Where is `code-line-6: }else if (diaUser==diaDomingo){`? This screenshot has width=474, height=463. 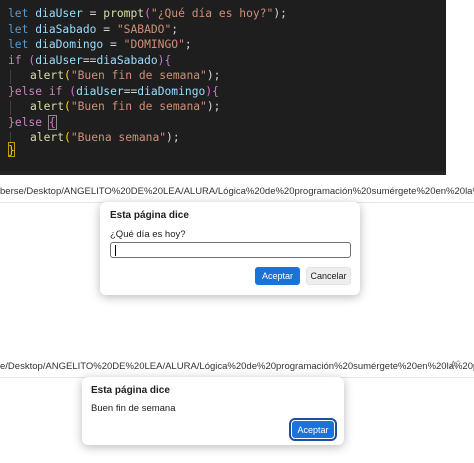 code-line-6: }else if (diaUser==diaDomingo){ is located at coordinates (113, 91).